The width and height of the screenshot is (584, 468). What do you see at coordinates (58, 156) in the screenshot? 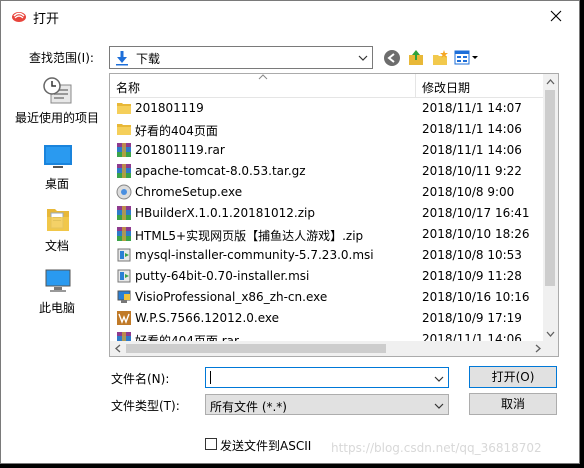
I see `desktop-icon` at bounding box center [58, 156].